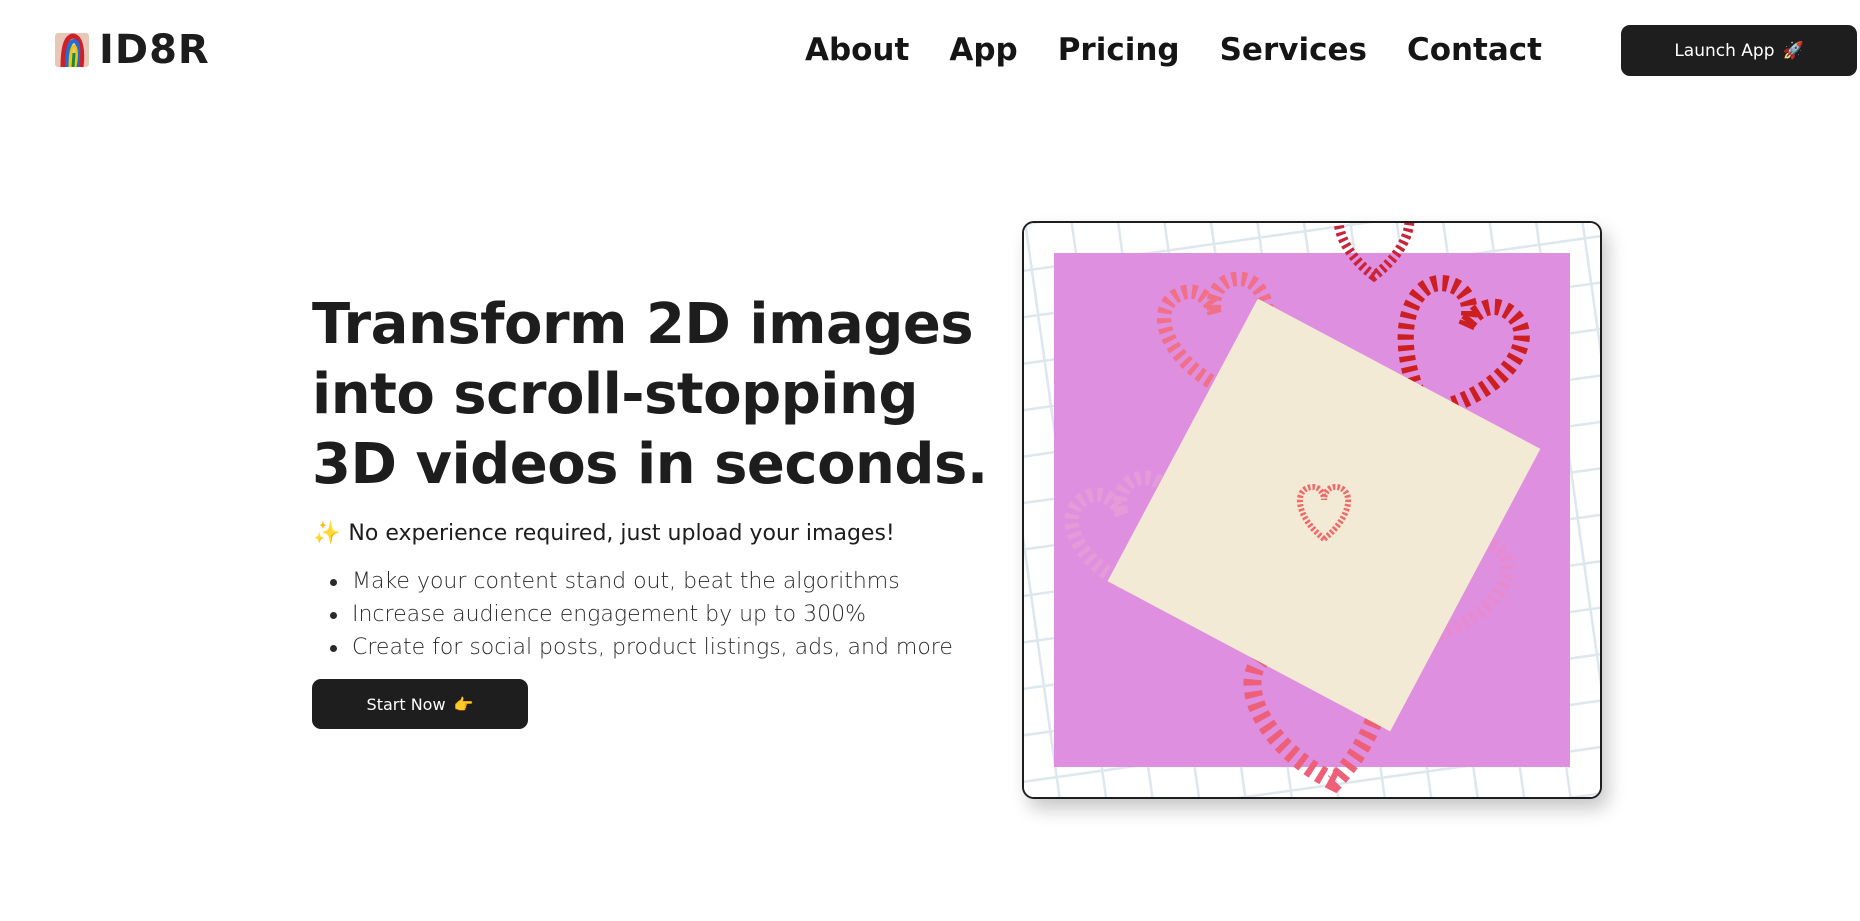  I want to click on launch-app-button: Launch App 🚀, so click(1739, 50).